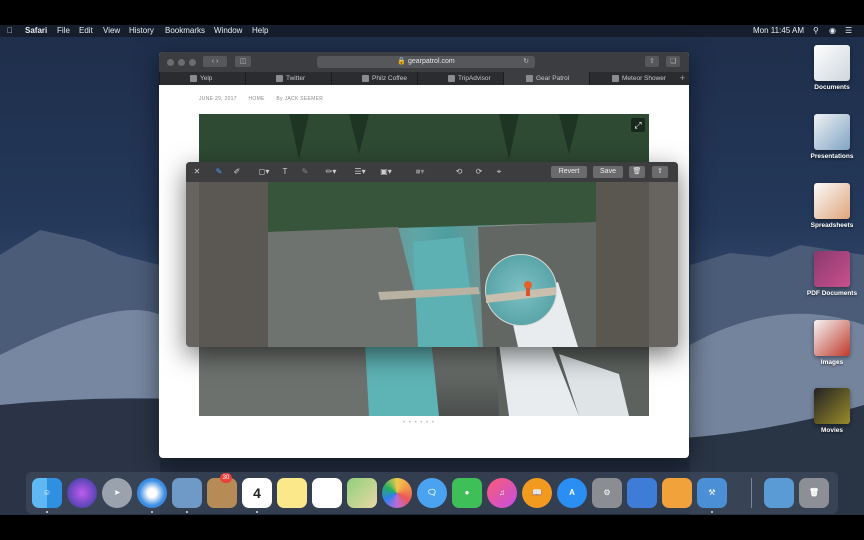 Image resolution: width=864 pixels, height=540 pixels. Describe the element at coordinates (292, 493) in the screenshot. I see `notes-icon` at that location.